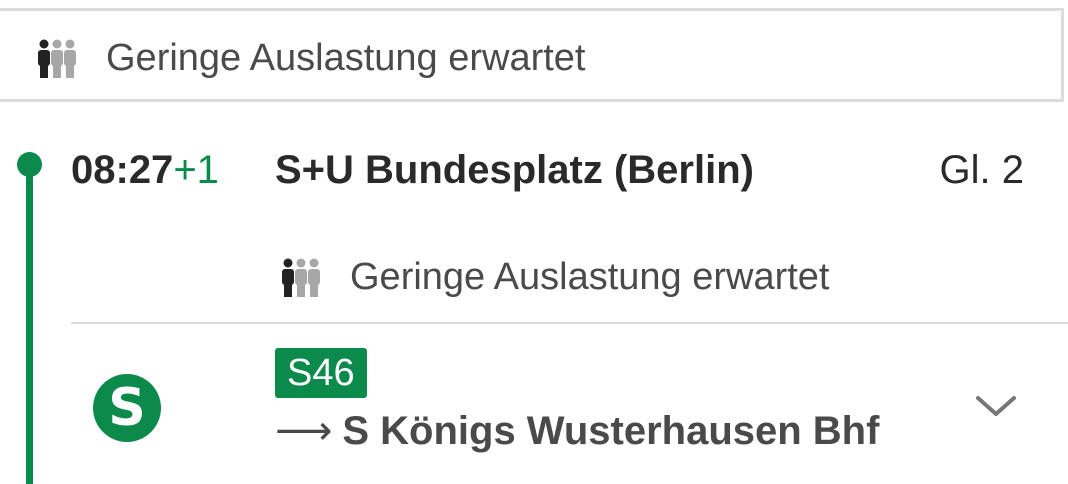 The image size is (1068, 484). I want to click on departure-time: 08:27+1, so click(145, 170).